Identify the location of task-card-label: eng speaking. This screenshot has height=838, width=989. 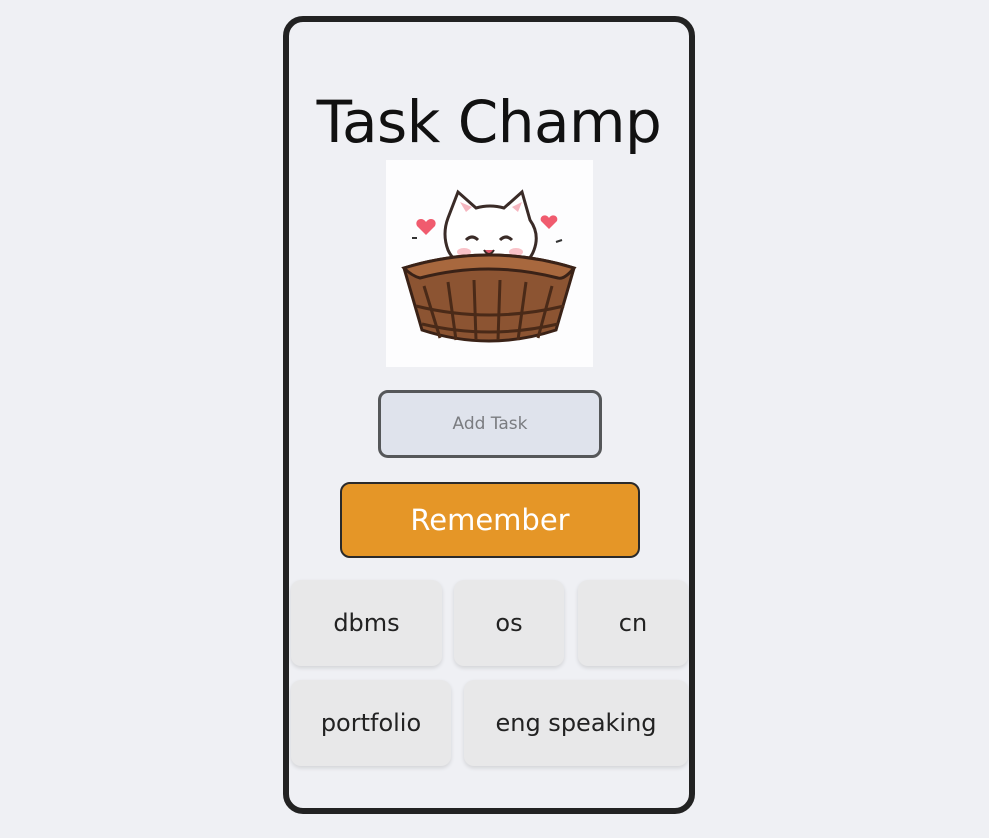
(576, 723).